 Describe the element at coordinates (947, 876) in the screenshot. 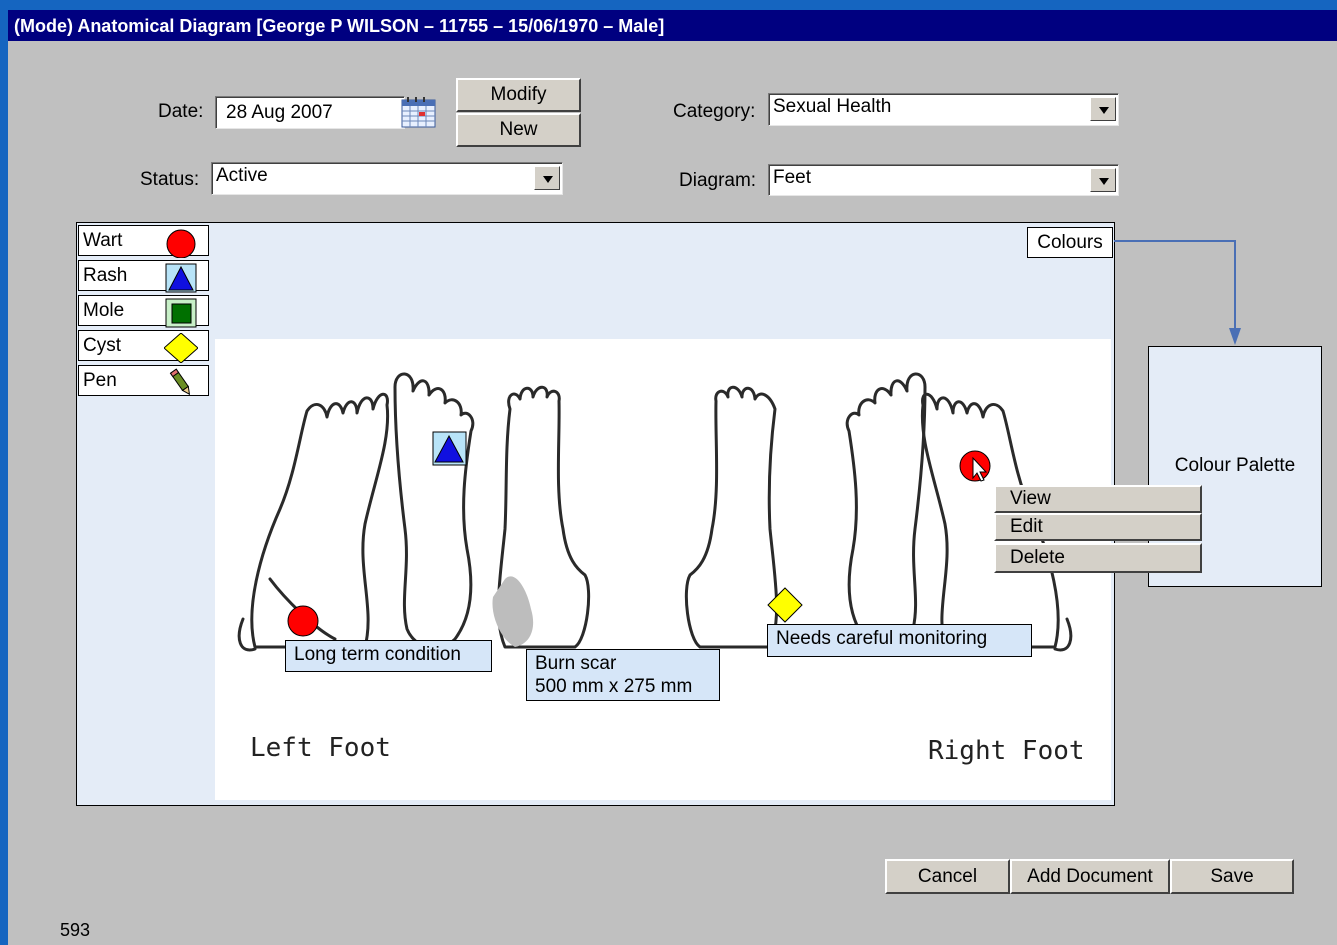

I see `cancel-button: Cancel` at that location.